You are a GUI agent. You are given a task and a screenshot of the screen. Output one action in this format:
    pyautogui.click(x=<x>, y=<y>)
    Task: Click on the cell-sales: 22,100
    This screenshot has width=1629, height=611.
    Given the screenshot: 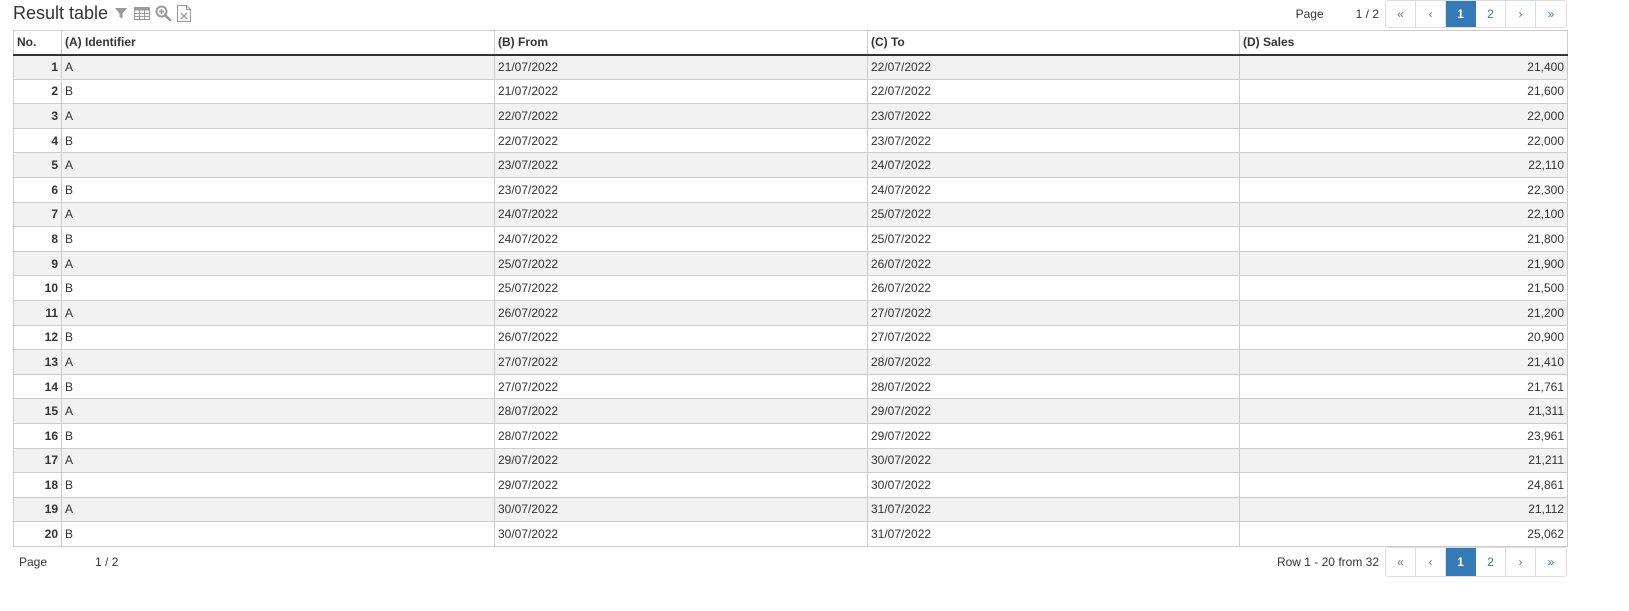 What is the action you would take?
    pyautogui.click(x=1403, y=214)
    